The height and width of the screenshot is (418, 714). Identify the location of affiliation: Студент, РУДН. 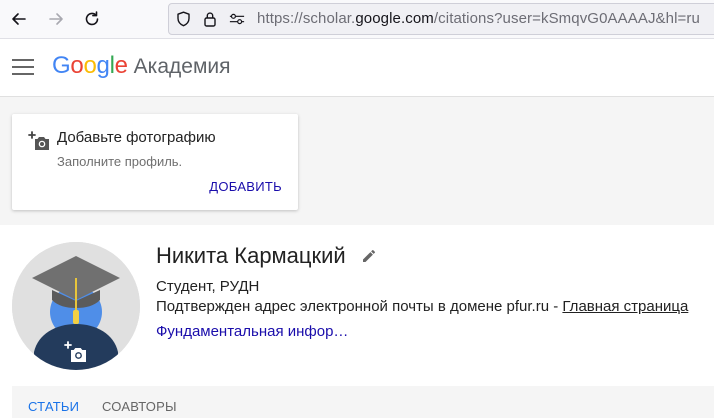
(208, 286).